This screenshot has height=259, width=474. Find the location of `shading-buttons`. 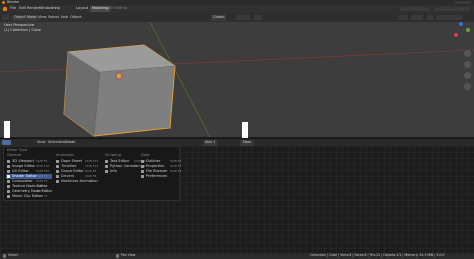

shading-buttons is located at coordinates (449, 17).